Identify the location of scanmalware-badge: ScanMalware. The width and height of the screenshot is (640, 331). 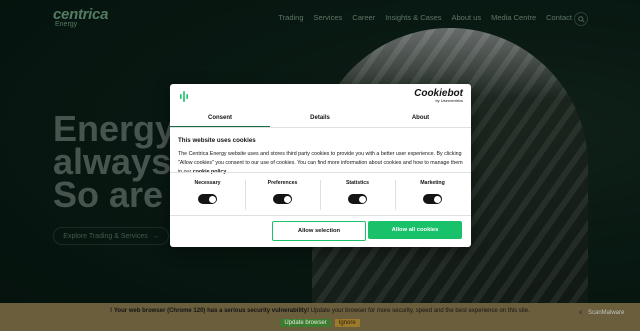
(606, 313).